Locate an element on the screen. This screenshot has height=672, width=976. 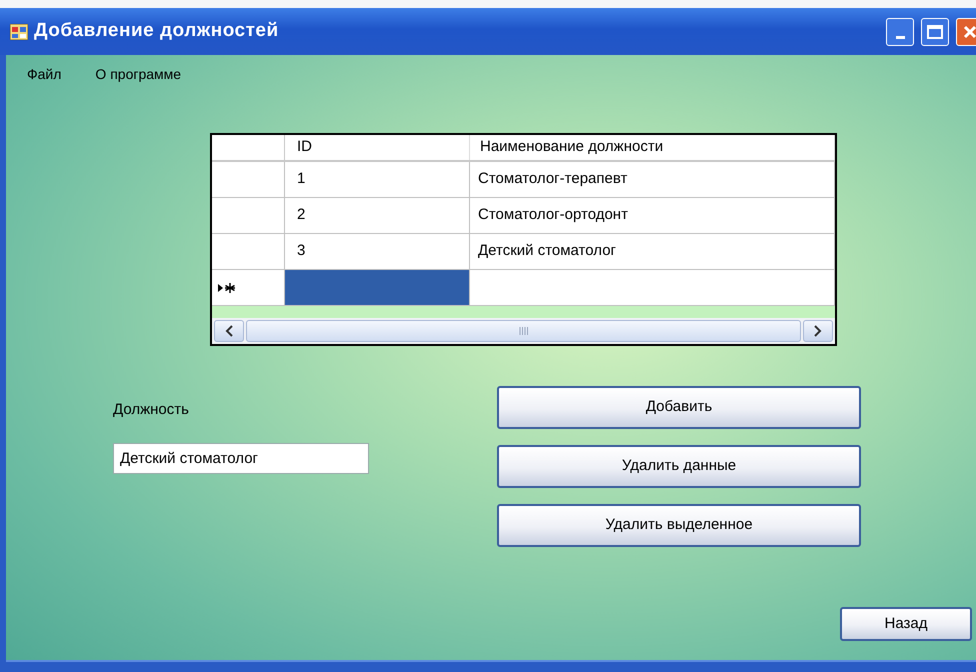
position-label: Должность is located at coordinates (151, 410).